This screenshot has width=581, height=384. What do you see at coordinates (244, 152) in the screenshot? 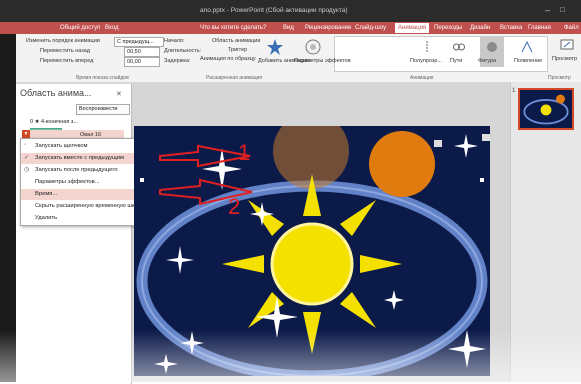
I see `mark-1: 1` at bounding box center [244, 152].